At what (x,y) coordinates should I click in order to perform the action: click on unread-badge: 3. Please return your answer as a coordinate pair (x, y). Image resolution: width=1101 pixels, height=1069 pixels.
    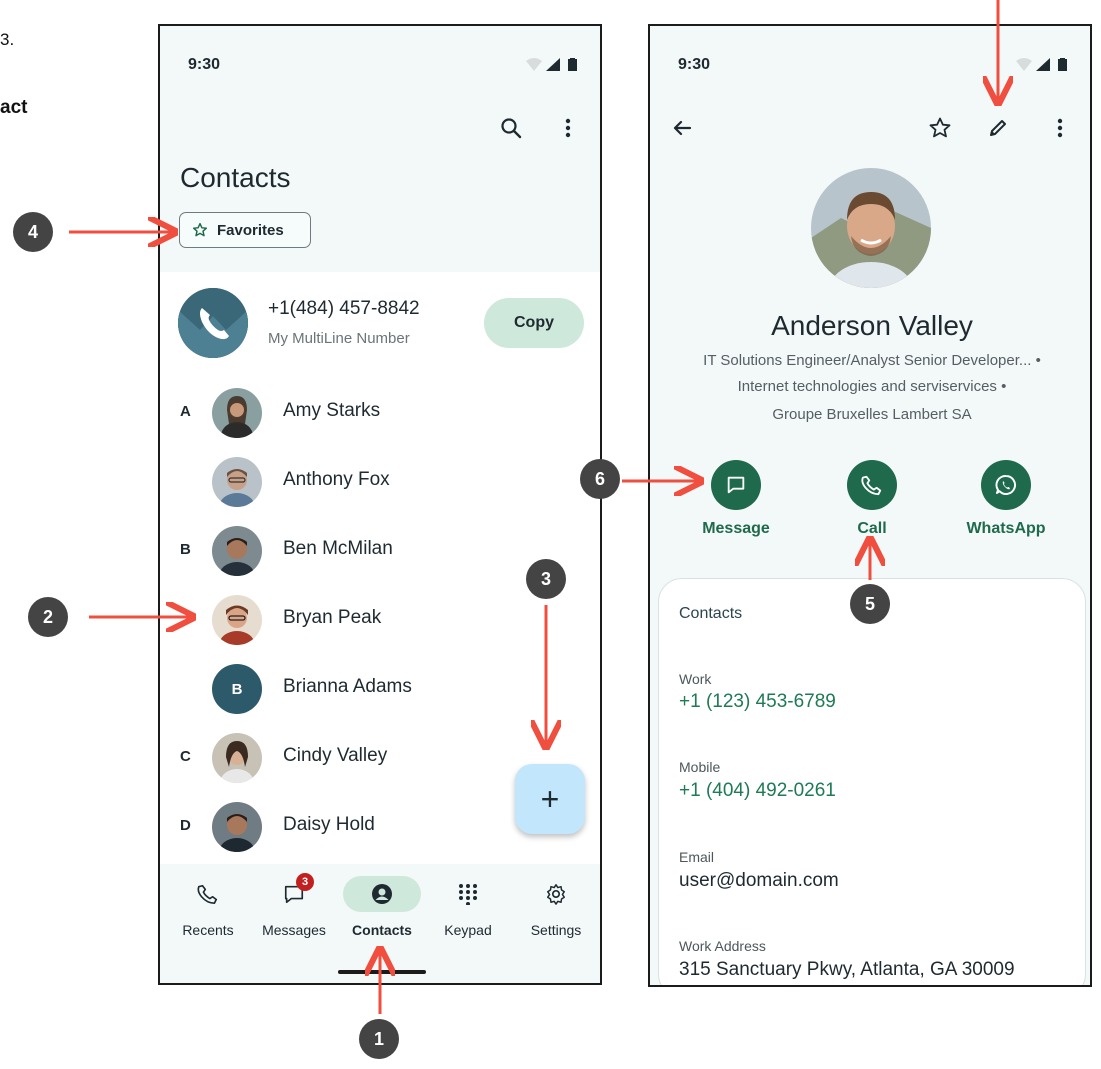
    Looking at the image, I should click on (305, 882).